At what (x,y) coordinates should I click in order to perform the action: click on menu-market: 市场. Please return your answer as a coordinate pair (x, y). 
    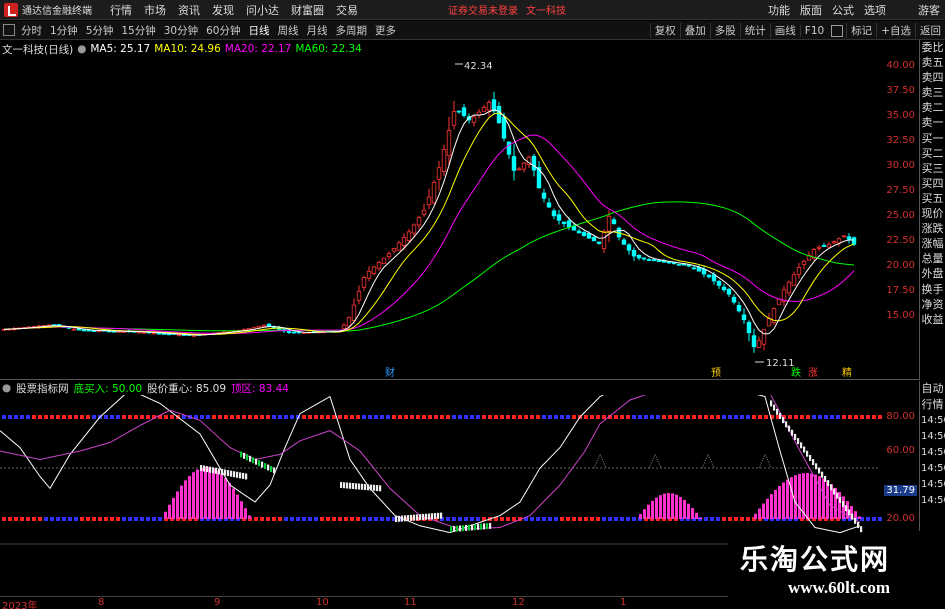
    Looking at the image, I should click on (155, 10).